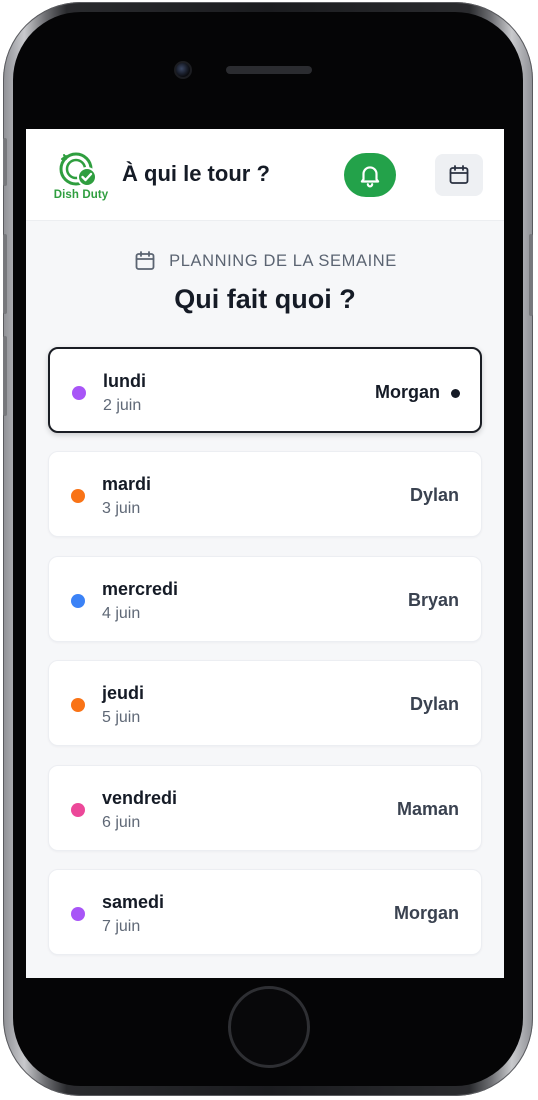  I want to click on day-card-jeudi: jeudi 5 juin Dylan, so click(265, 703).